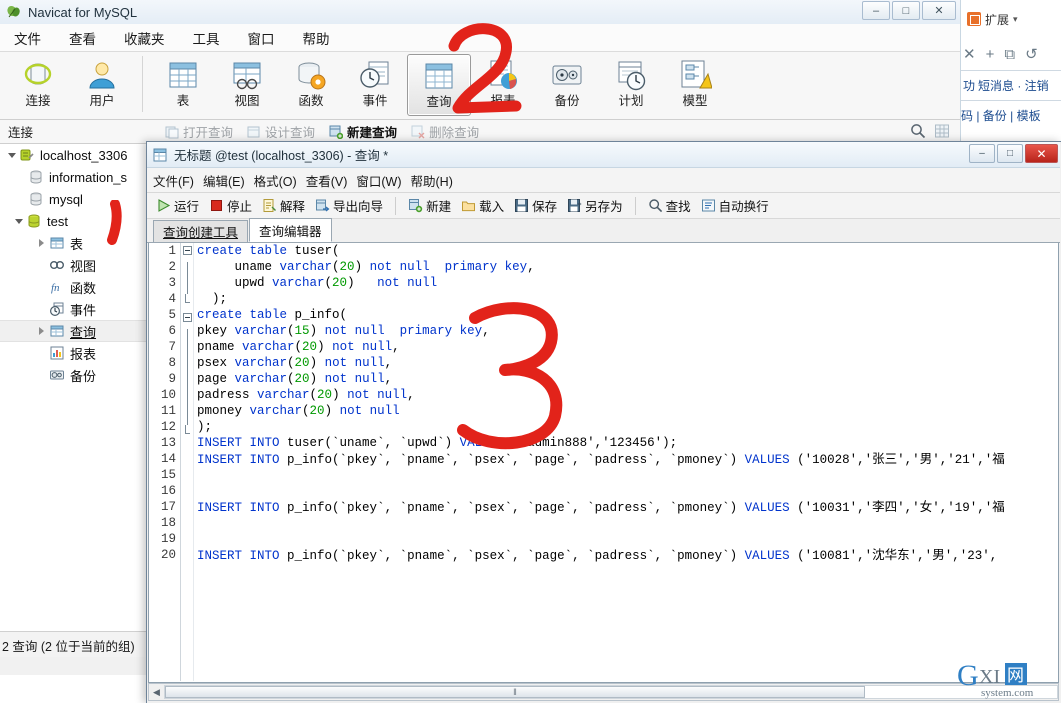 The height and width of the screenshot is (703, 1061). Describe the element at coordinates (261, 38) in the screenshot. I see `menu-item-window: 窗口` at that location.